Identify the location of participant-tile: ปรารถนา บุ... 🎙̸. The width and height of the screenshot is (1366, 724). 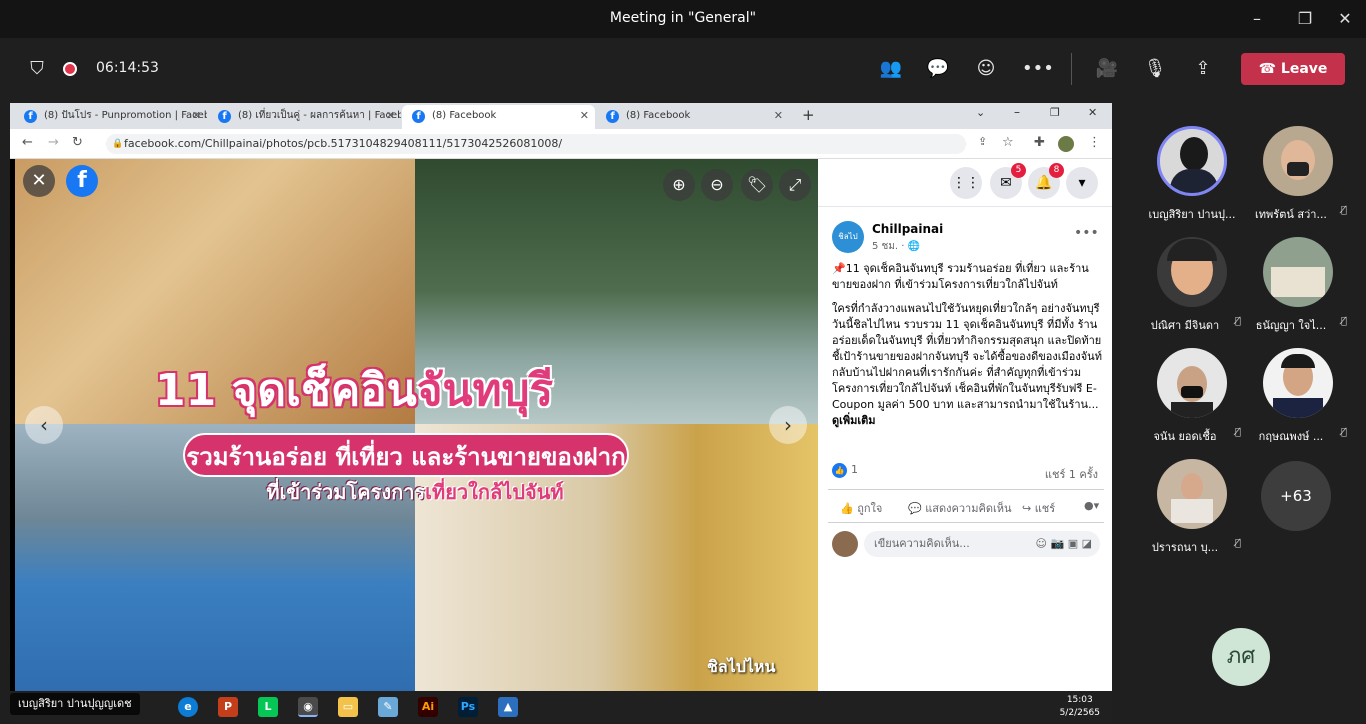
(1192, 514).